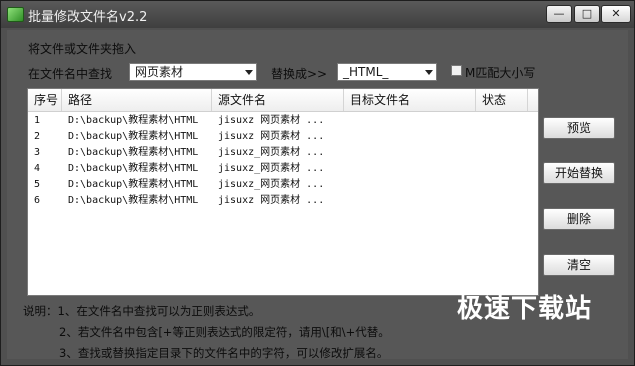 The height and width of the screenshot is (366, 635). I want to click on cell-number: 6, so click(37, 200).